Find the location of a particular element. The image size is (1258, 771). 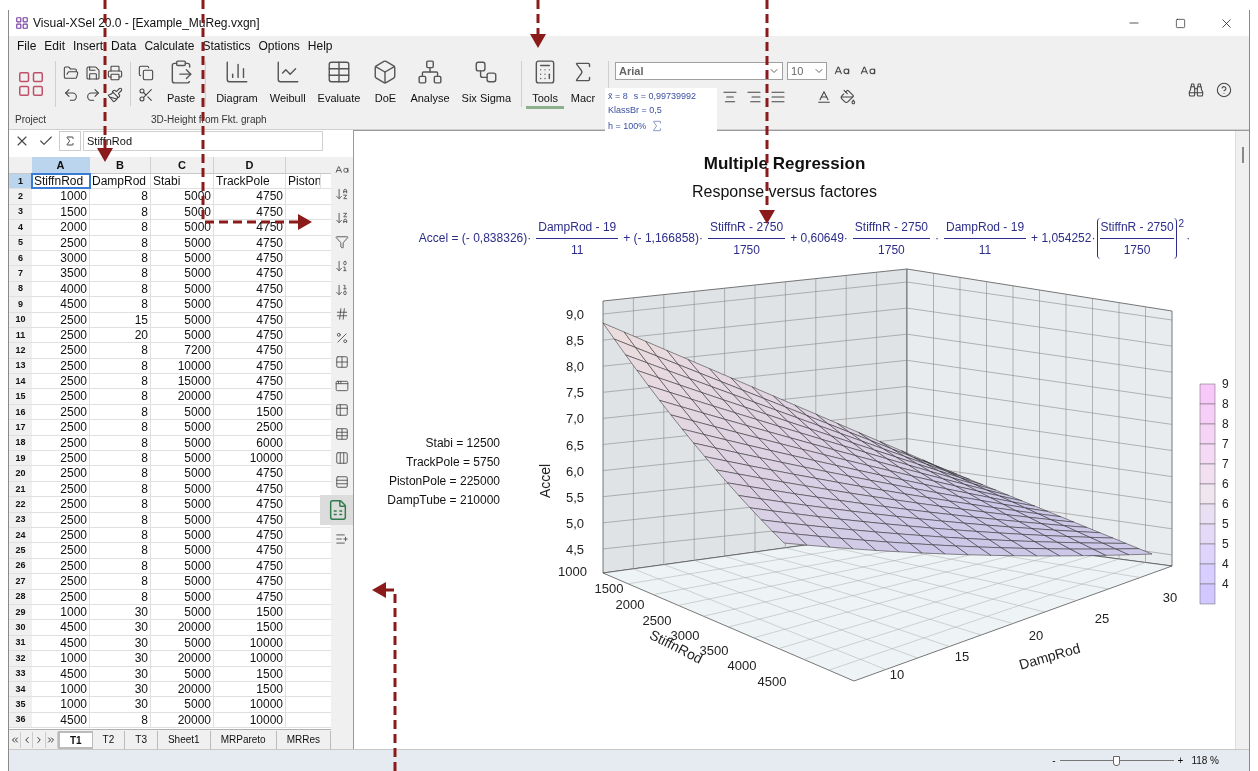

ribbon-button: Macr is located at coordinates (583, 84).